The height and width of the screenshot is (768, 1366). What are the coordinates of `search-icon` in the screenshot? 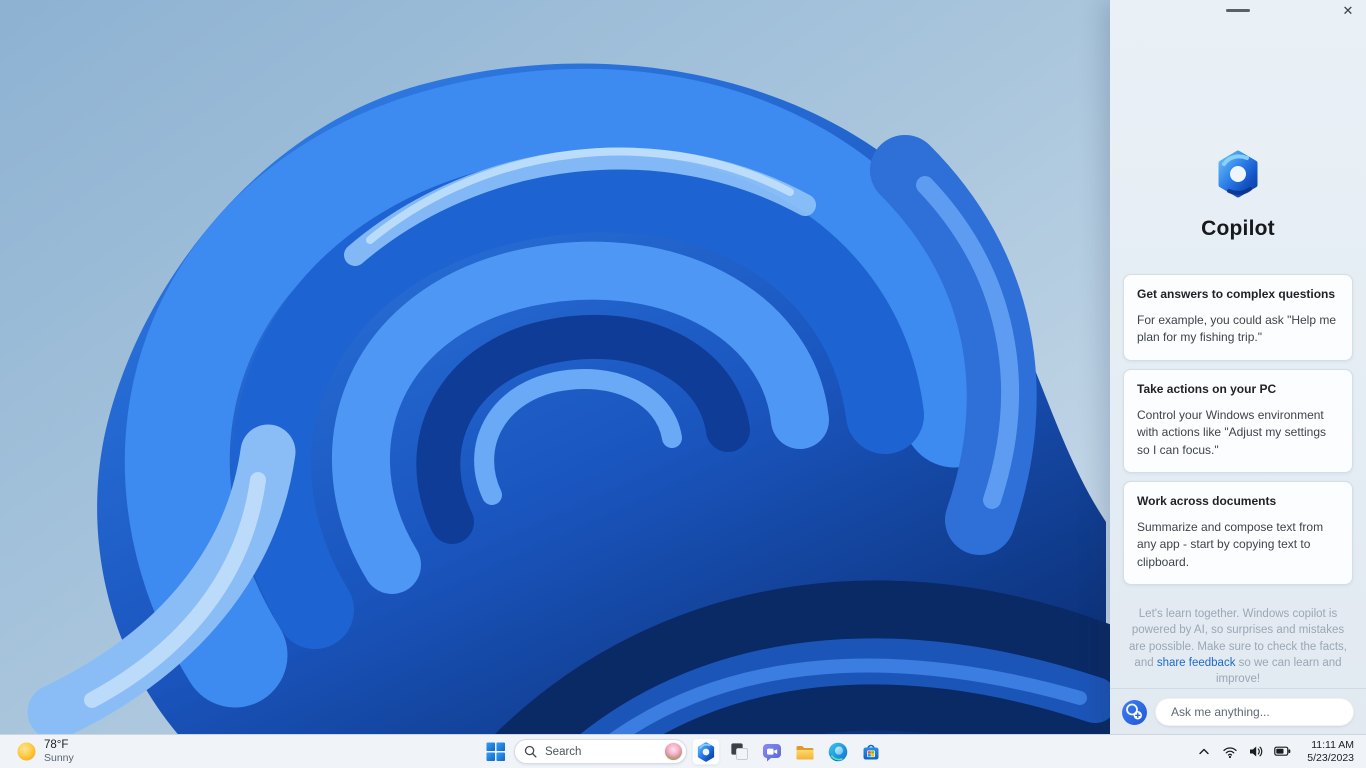 It's located at (530, 751).